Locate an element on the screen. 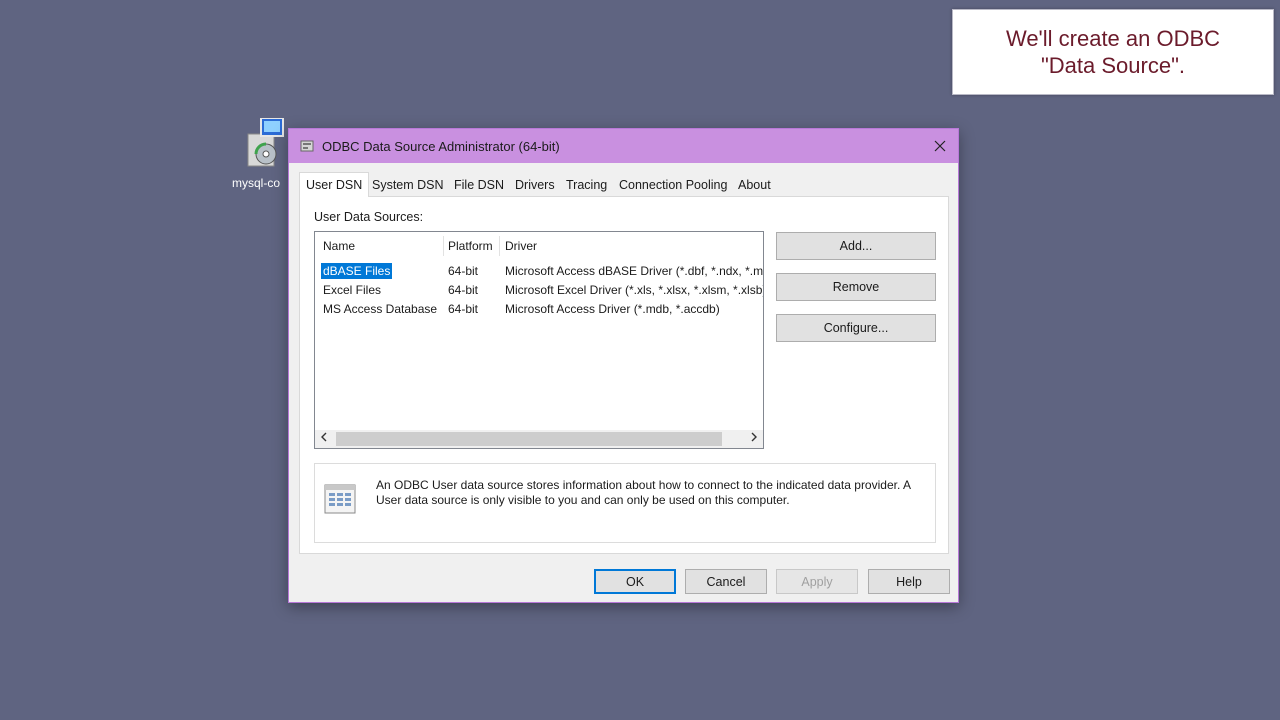 Image resolution: width=1280 pixels, height=720 pixels. tab-drivers: Drivers is located at coordinates (535, 185).